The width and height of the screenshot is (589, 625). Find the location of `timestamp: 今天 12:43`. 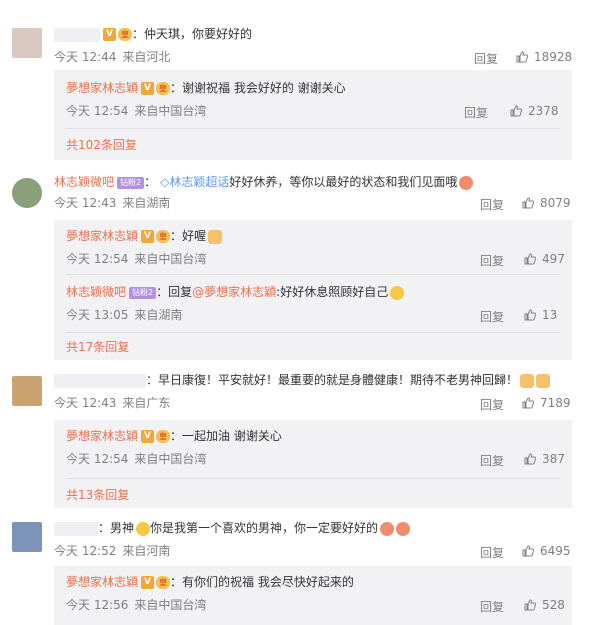

timestamp: 今天 12:43 is located at coordinates (85, 203).